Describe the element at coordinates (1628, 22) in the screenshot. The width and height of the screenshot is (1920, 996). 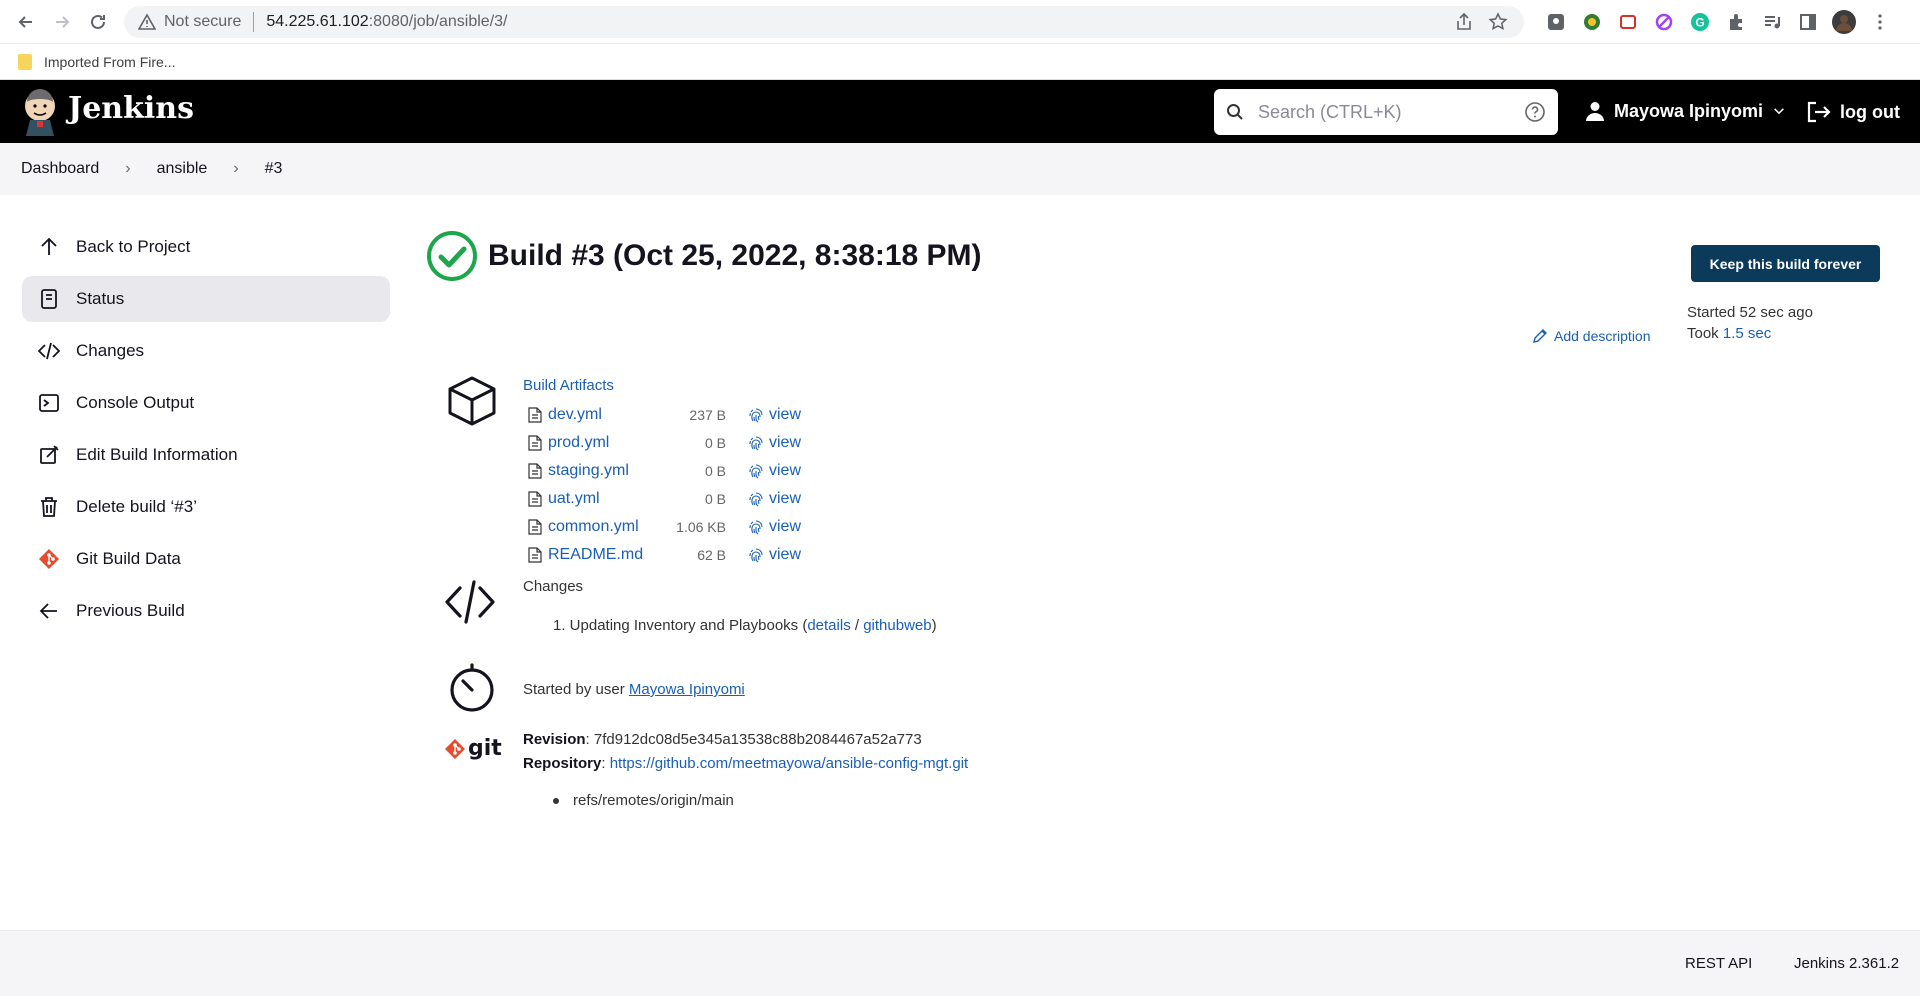
I see `extension-3-icon` at that location.